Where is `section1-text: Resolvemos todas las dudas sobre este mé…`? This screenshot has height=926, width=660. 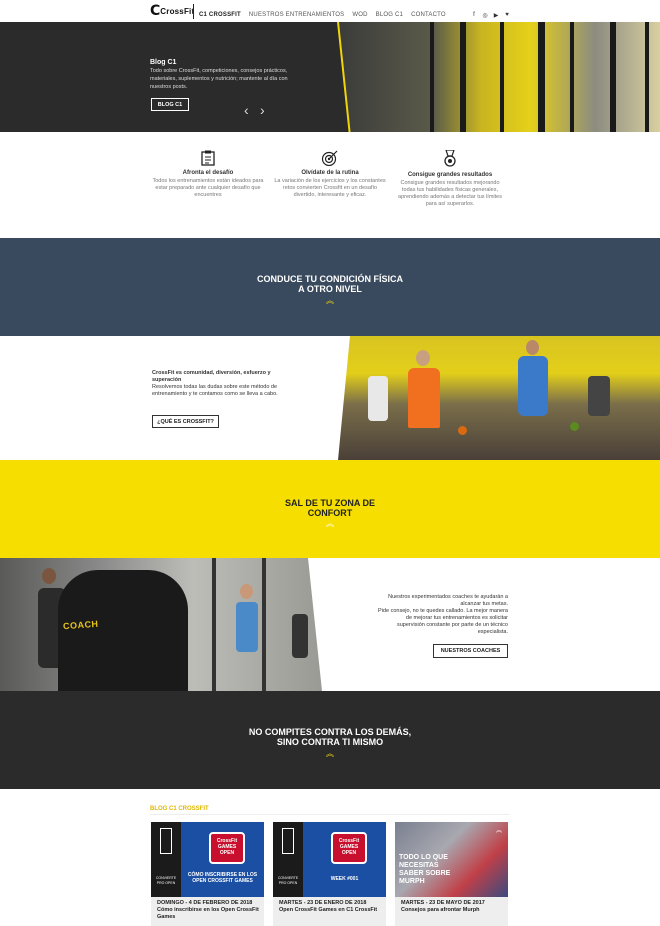
section1-text: Resolvemos todas las dudas sobre este mé… is located at coordinates (215, 390).